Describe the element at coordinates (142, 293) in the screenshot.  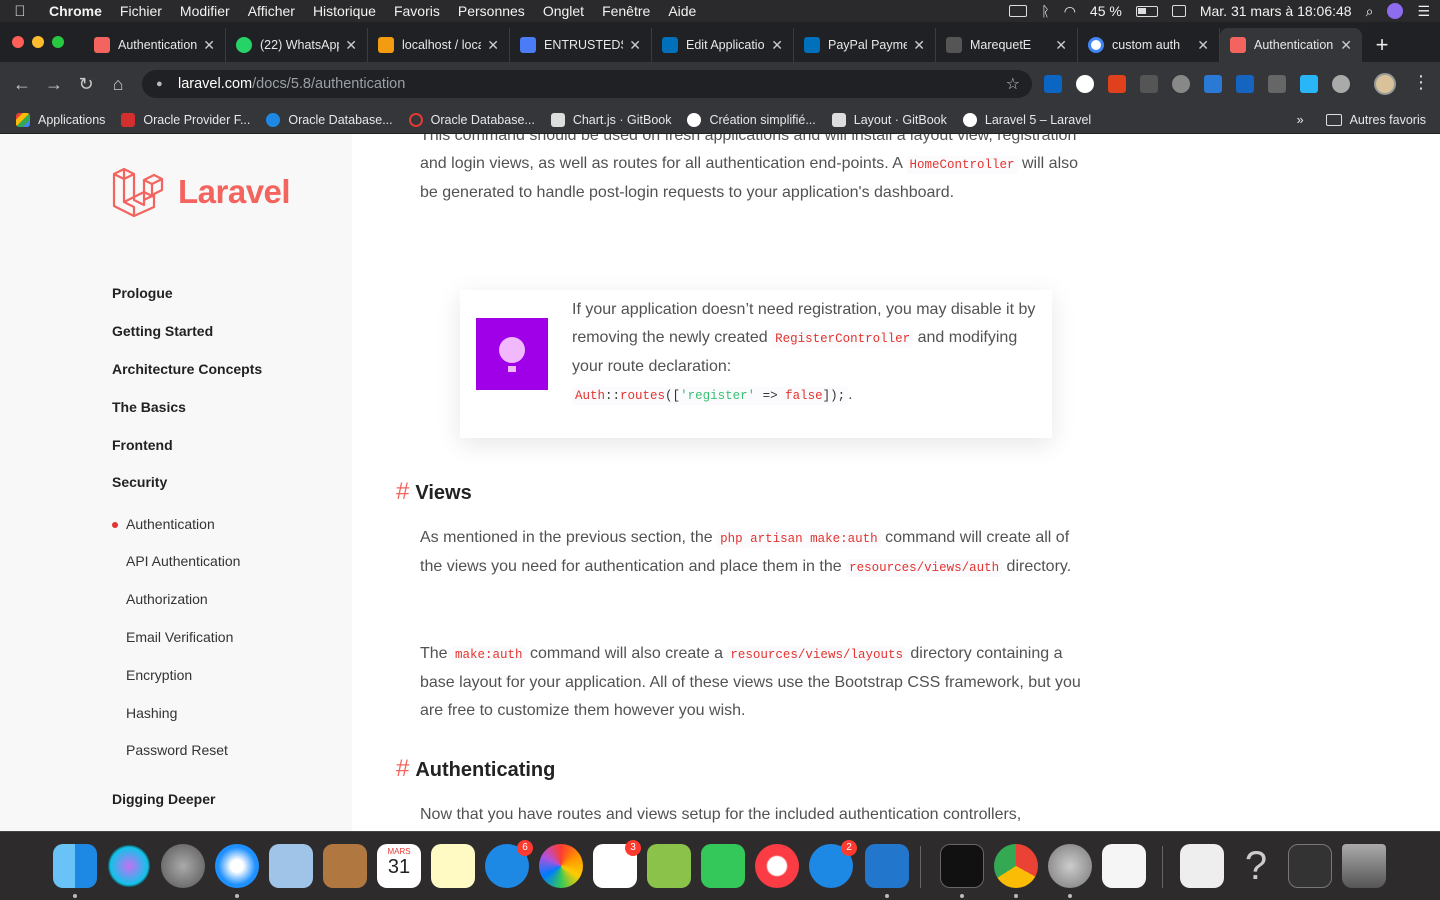
I see `nav-prologue: Prologue` at that location.